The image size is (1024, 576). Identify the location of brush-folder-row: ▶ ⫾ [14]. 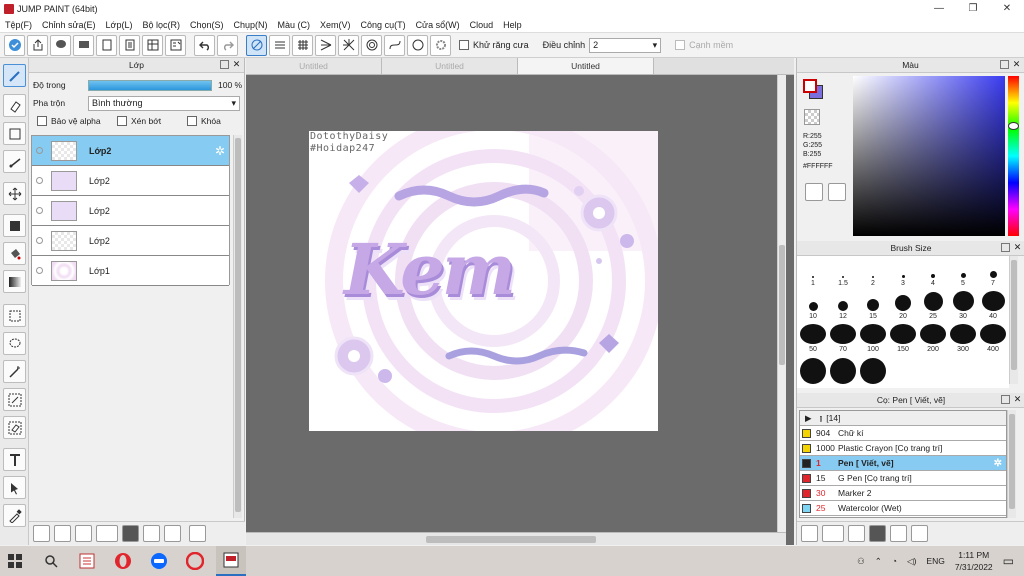
(903, 418).